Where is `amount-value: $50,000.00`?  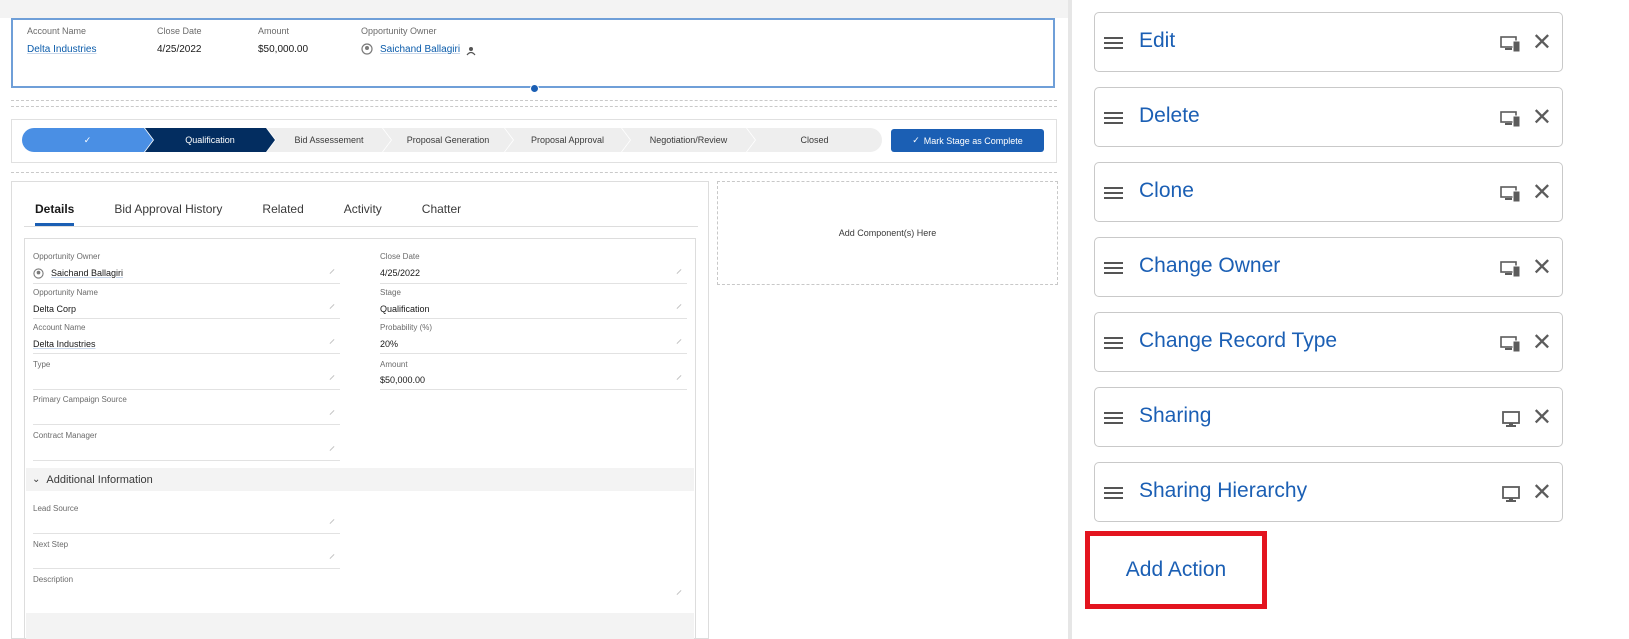
amount-value: $50,000.00 is located at coordinates (403, 380).